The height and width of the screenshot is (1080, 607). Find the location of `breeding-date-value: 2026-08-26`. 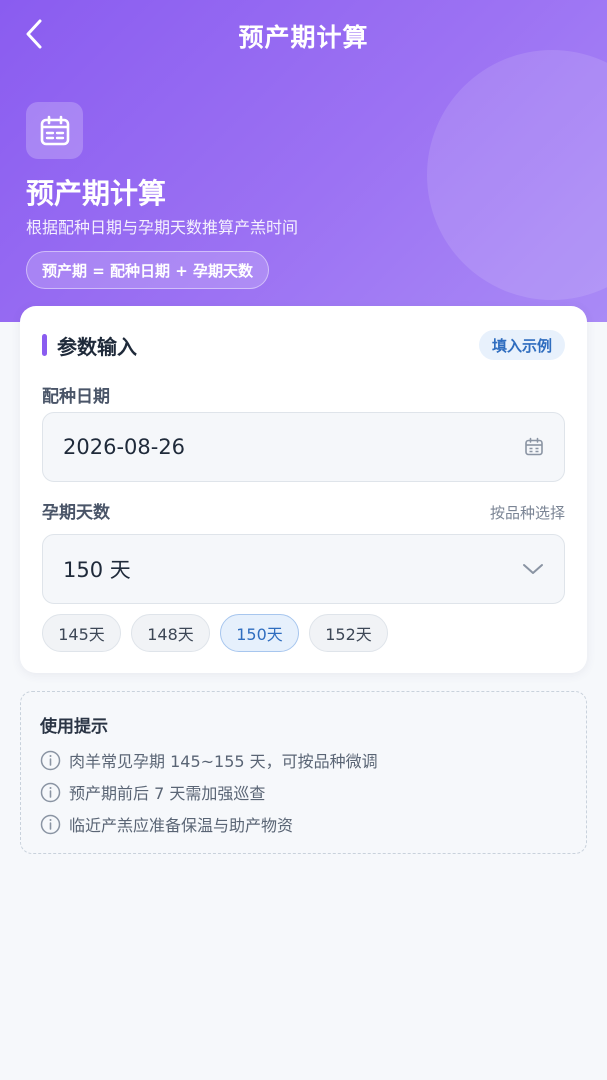

breeding-date-value: 2026-08-26 is located at coordinates (124, 447).